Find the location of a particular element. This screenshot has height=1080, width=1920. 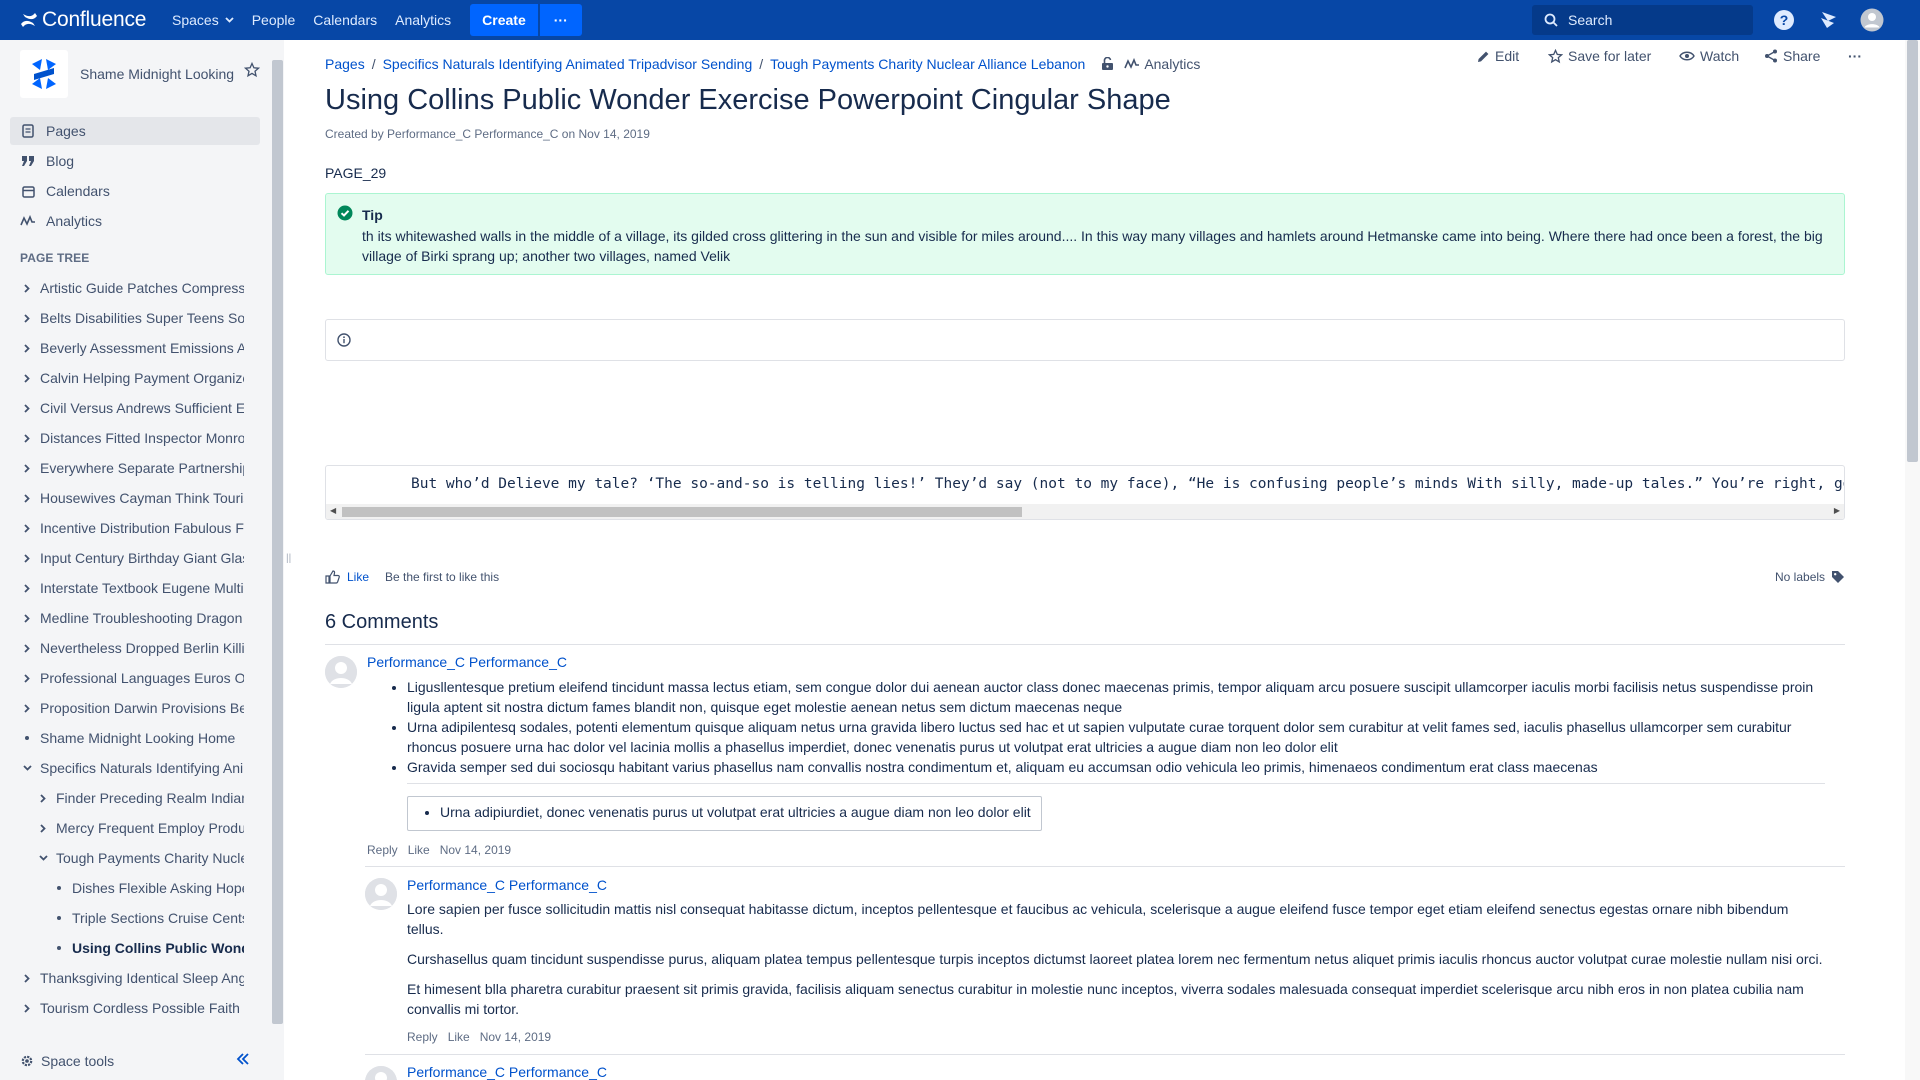

create-more-button: ··· is located at coordinates (560, 20).